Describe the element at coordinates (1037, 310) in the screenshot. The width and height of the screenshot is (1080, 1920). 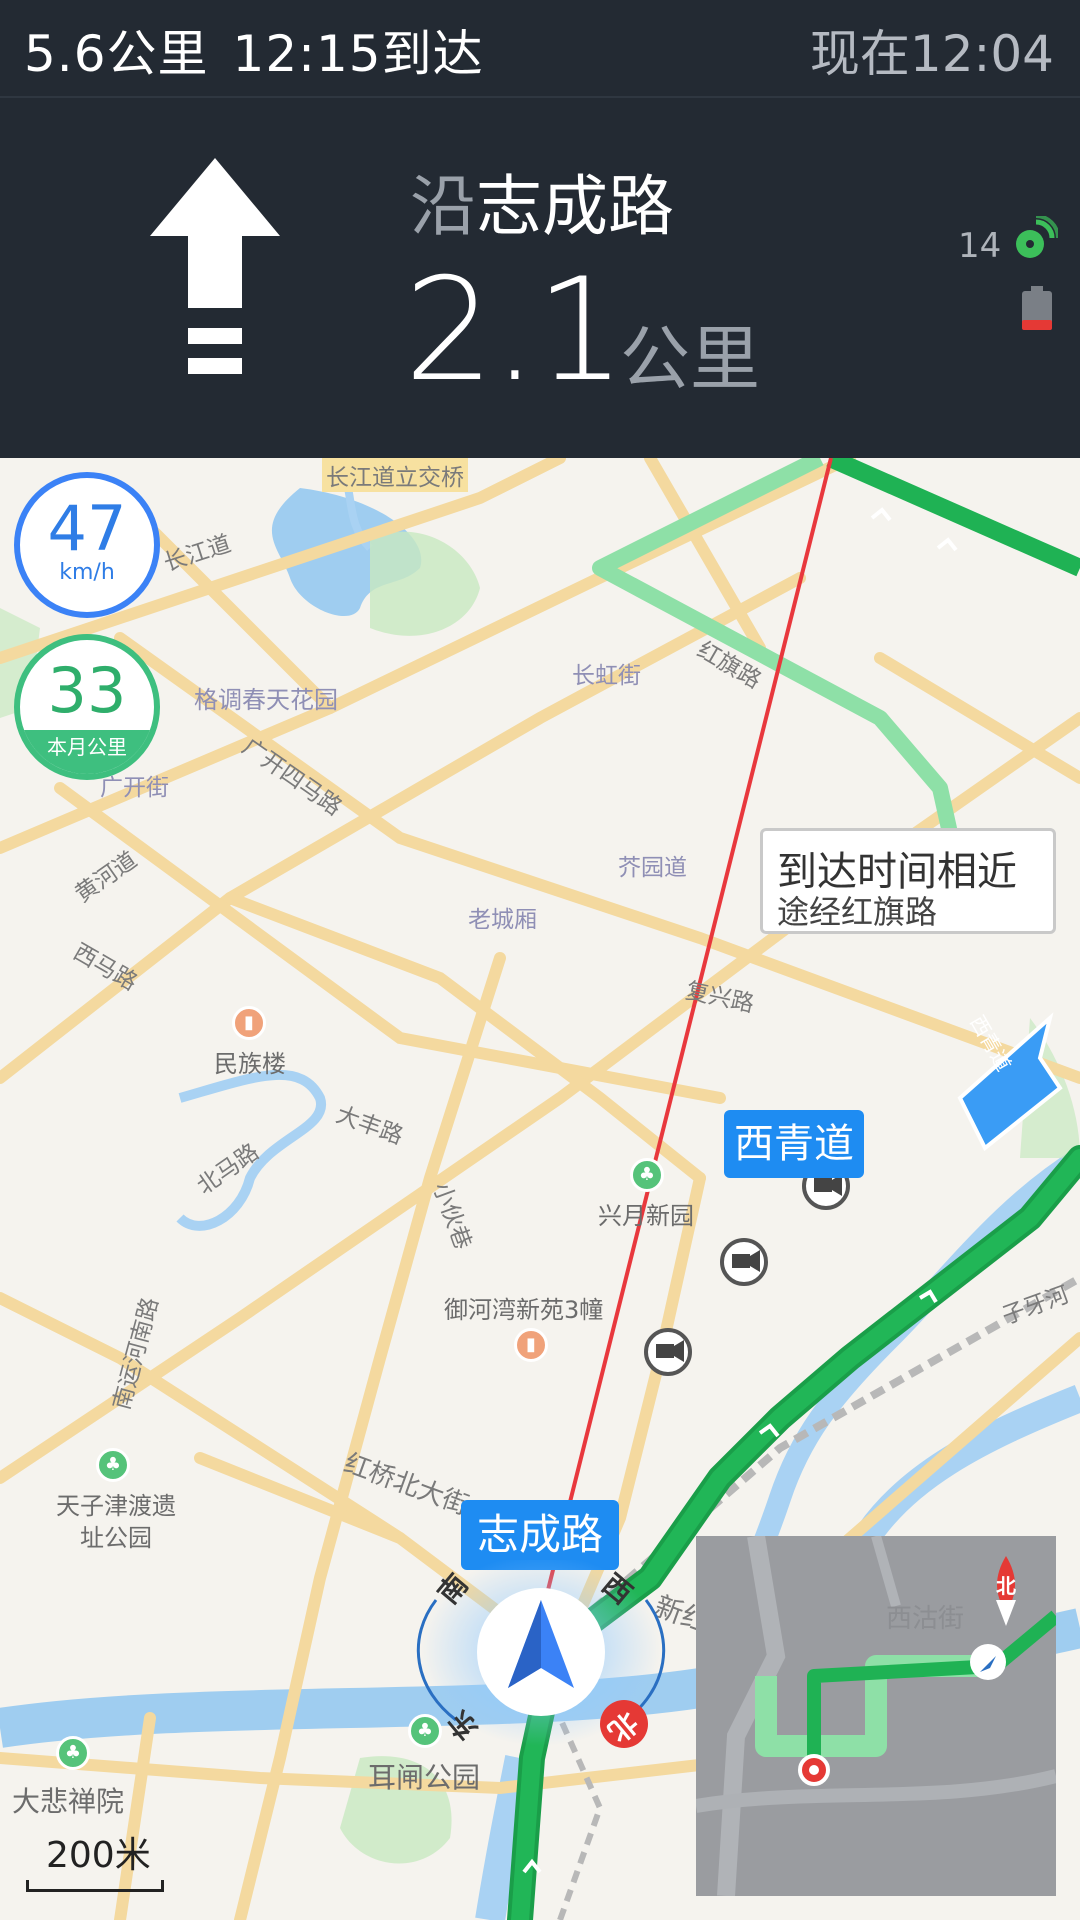
I see `battery-low-icon` at that location.